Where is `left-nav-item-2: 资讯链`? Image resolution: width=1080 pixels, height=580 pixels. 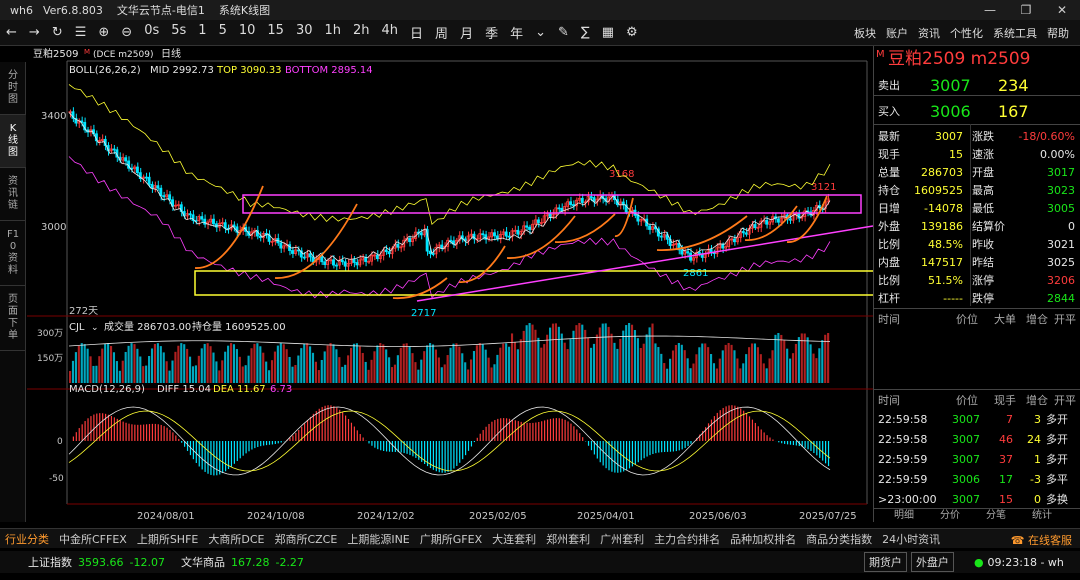 left-nav-item-2: 资讯链 is located at coordinates (13, 194).